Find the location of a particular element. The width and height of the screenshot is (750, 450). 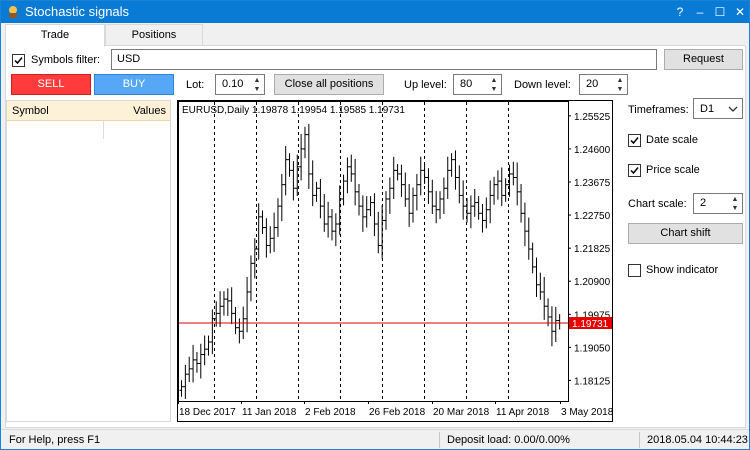

date-tick-label: 2 Feb 2018 is located at coordinates (330, 412).